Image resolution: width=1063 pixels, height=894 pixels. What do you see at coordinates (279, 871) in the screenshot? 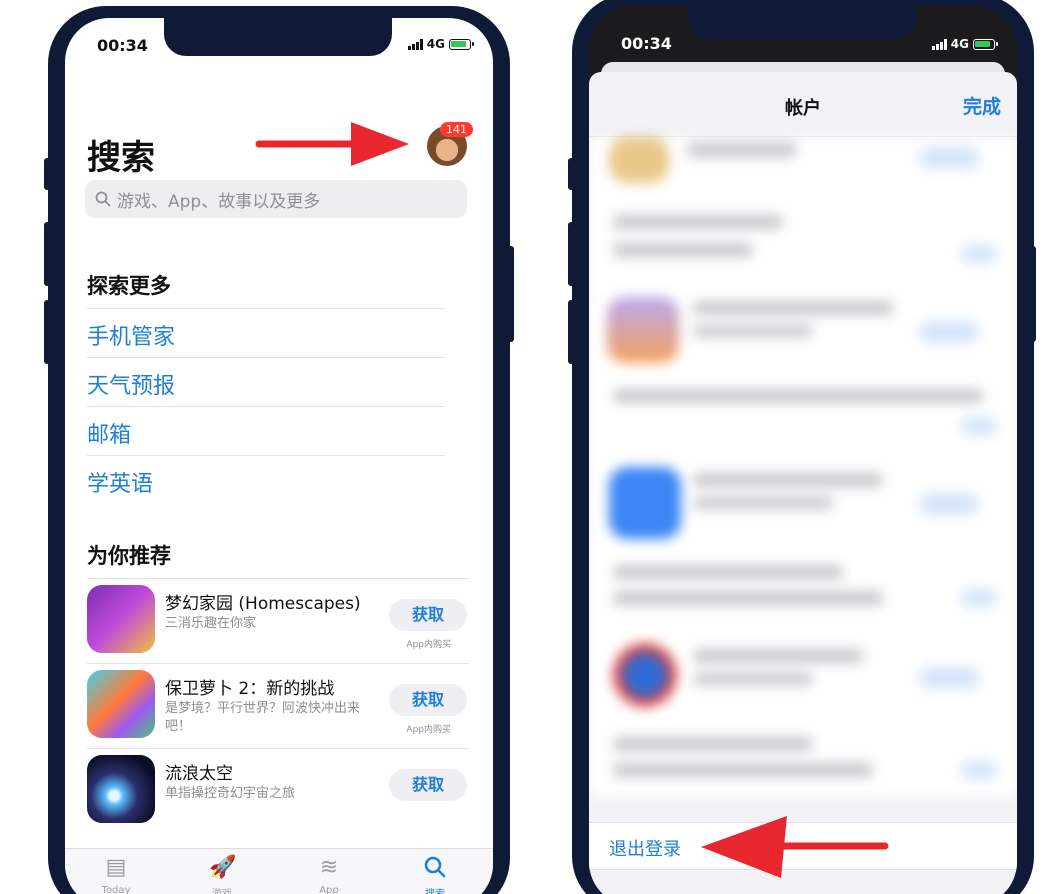
I see `tab-bar: ▤ Today 🚀 游戏 ≋ App 搜索` at bounding box center [279, 871].